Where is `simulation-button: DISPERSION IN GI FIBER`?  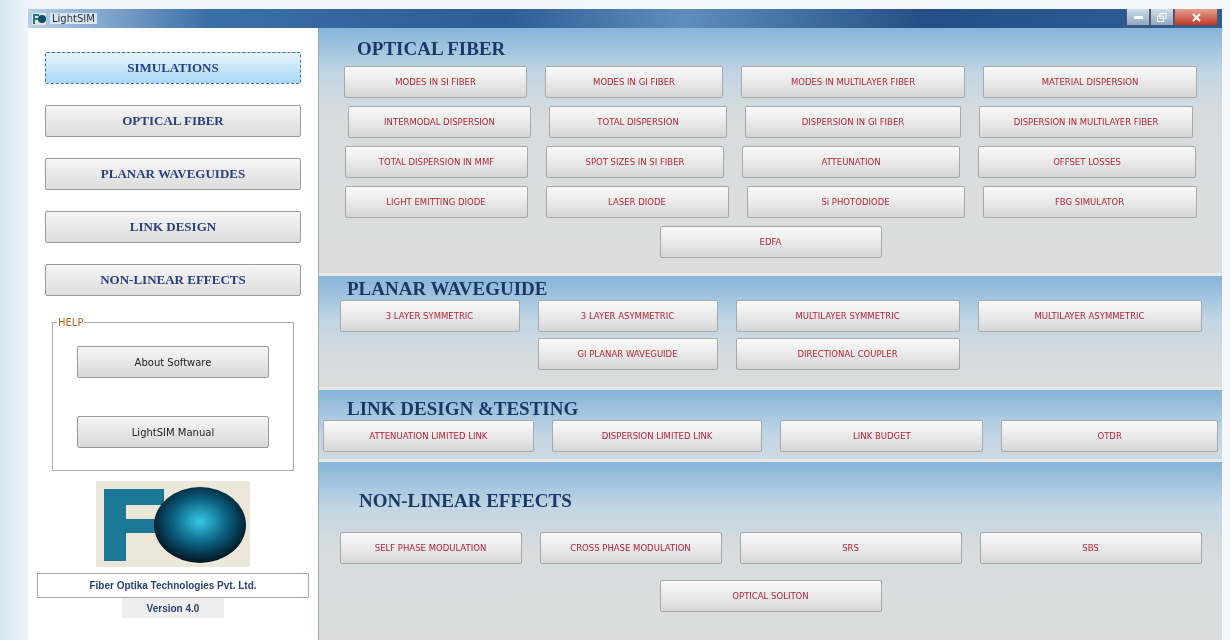 simulation-button: DISPERSION IN GI FIBER is located at coordinates (853, 122).